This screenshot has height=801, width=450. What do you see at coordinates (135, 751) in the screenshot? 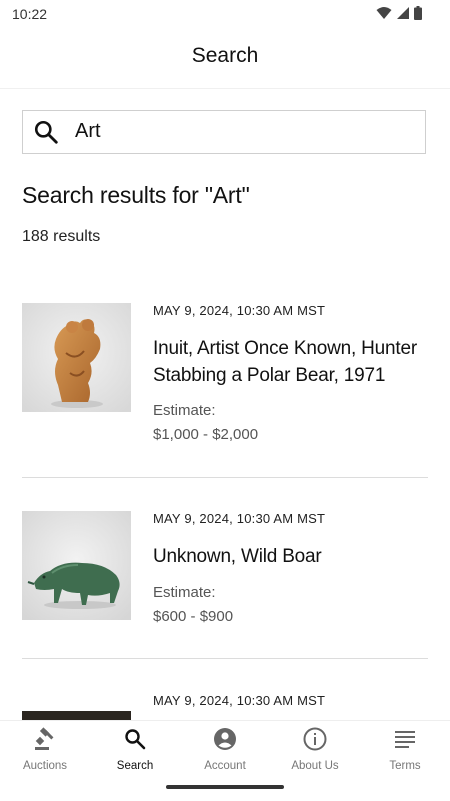
I see `nav-search: Search` at bounding box center [135, 751].